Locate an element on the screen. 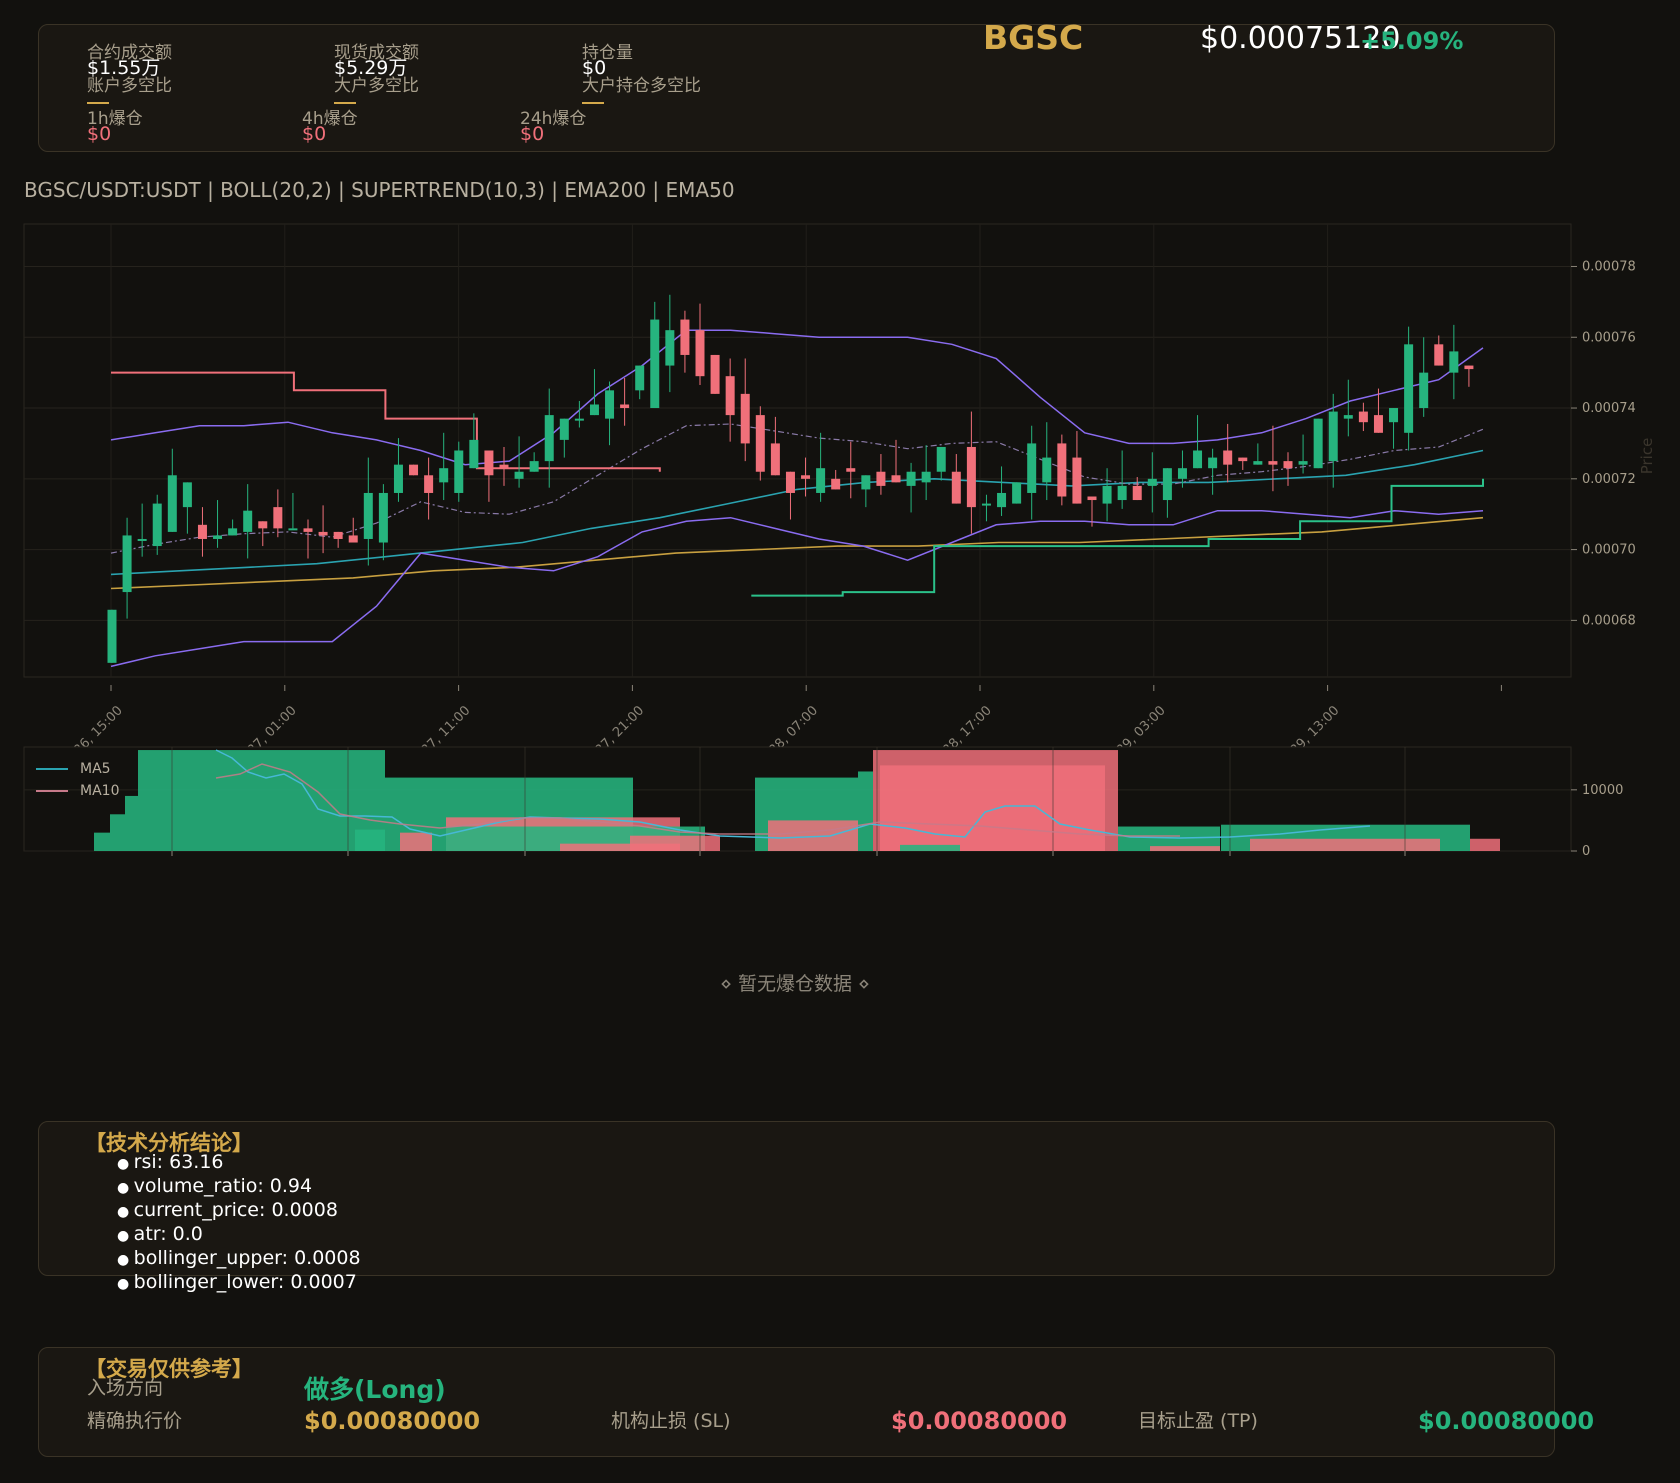 The image size is (1680, 1483). volume-chart: 0 10000 is located at coordinates (840, 804).